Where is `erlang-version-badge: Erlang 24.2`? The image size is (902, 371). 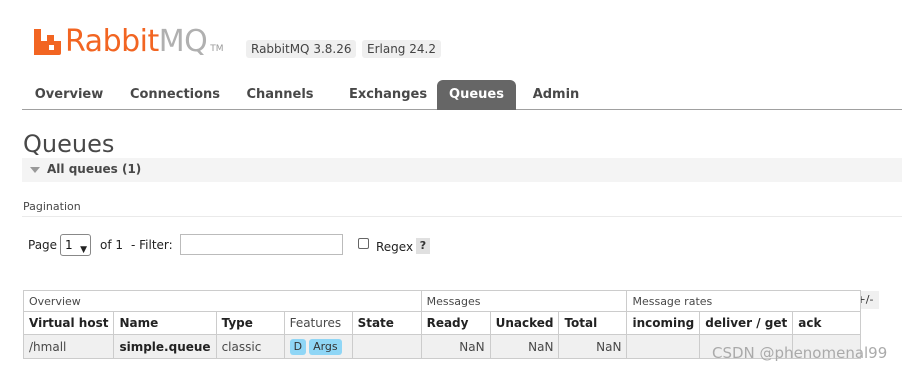
erlang-version-badge: Erlang 24.2 is located at coordinates (401, 49).